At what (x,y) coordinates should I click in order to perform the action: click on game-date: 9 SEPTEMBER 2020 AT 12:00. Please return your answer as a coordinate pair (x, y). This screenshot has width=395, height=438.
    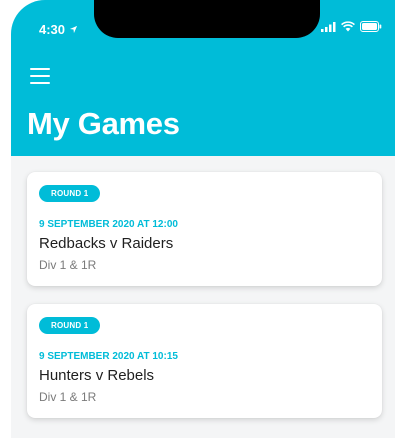
    Looking at the image, I should click on (108, 224).